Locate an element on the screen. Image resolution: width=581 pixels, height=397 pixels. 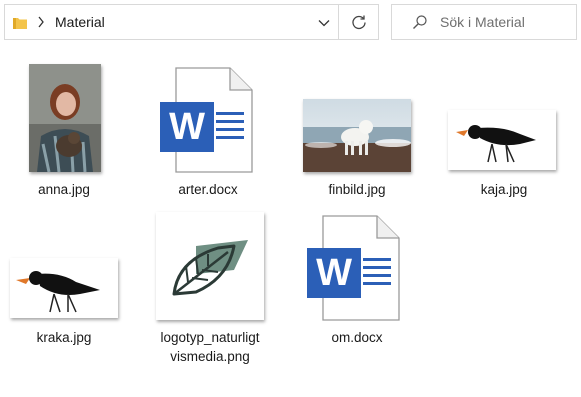
file-name: kaja.jpg is located at coordinates (504, 189).